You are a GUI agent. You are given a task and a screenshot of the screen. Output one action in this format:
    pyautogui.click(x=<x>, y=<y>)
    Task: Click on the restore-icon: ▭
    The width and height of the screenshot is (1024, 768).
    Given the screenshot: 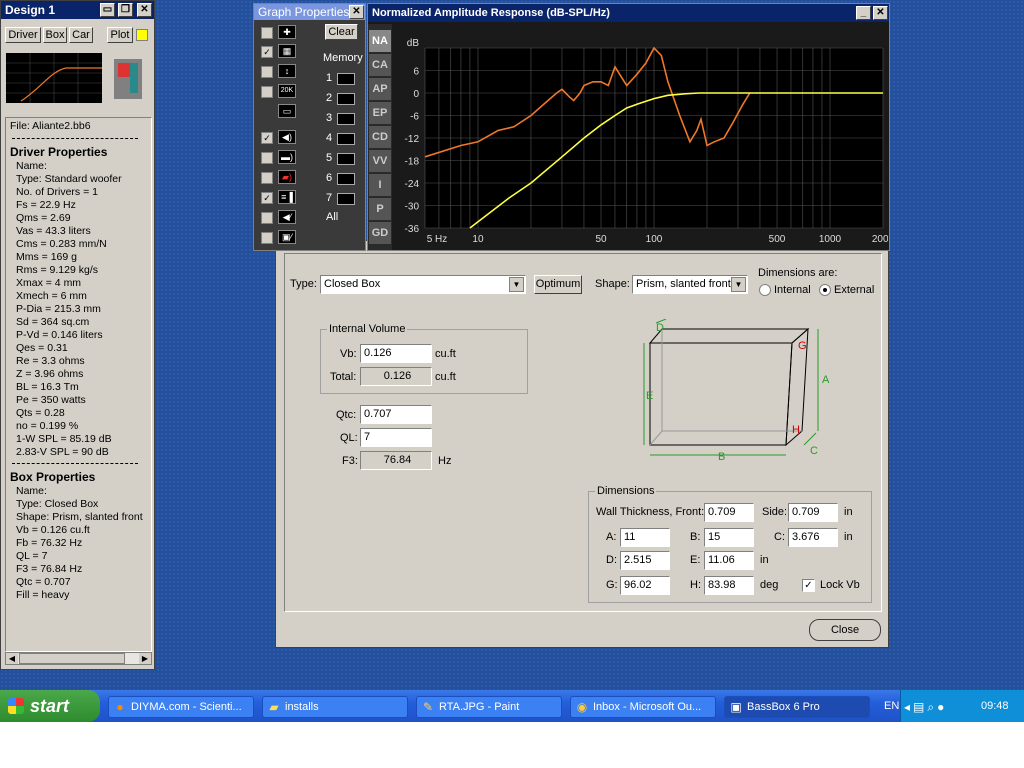 What is the action you would take?
    pyautogui.click(x=107, y=10)
    